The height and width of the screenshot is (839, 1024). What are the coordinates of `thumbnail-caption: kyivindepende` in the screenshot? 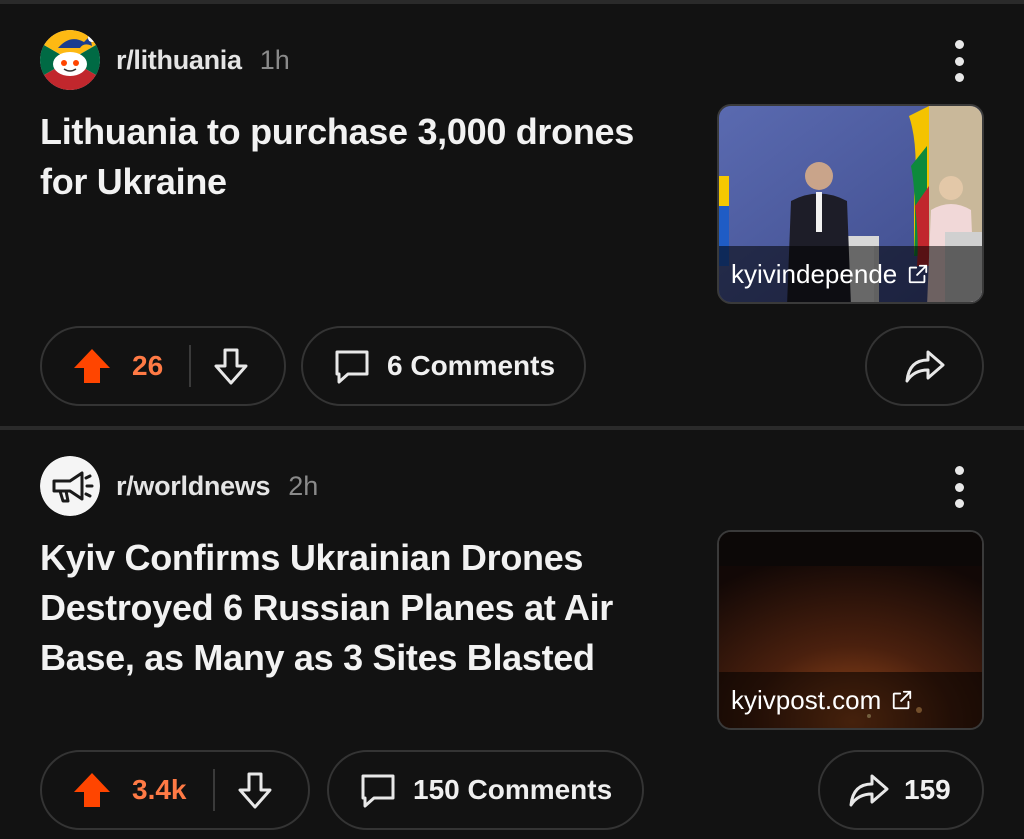 It's located at (850, 274).